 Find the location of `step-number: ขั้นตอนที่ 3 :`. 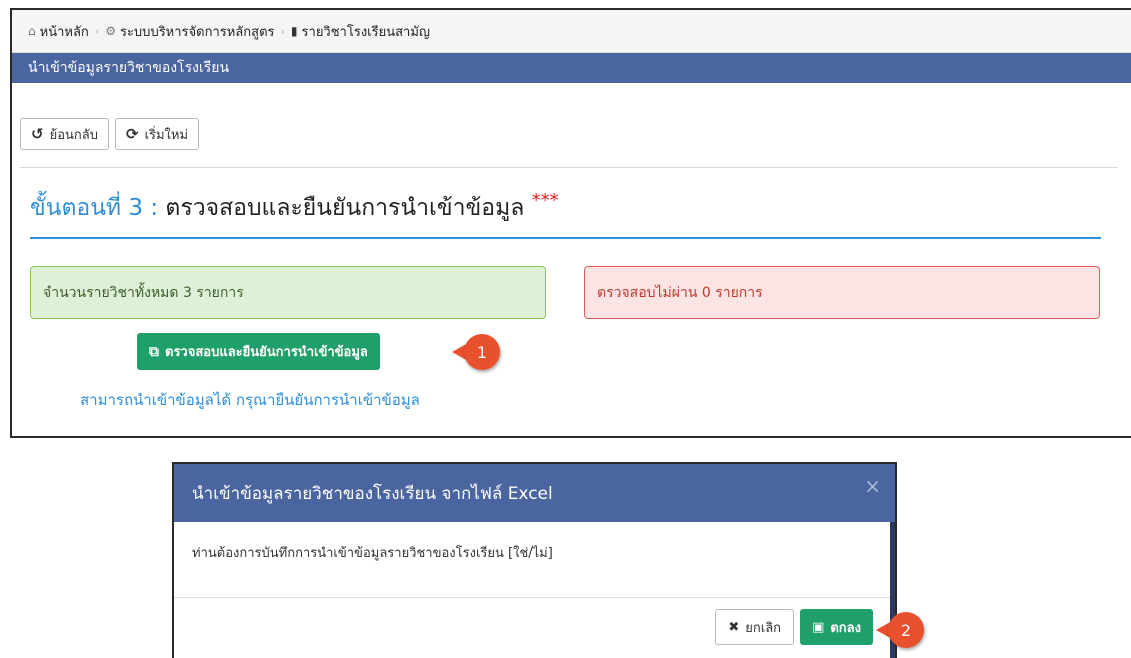

step-number: ขั้นตอนที่ 3 : is located at coordinates (94, 208).